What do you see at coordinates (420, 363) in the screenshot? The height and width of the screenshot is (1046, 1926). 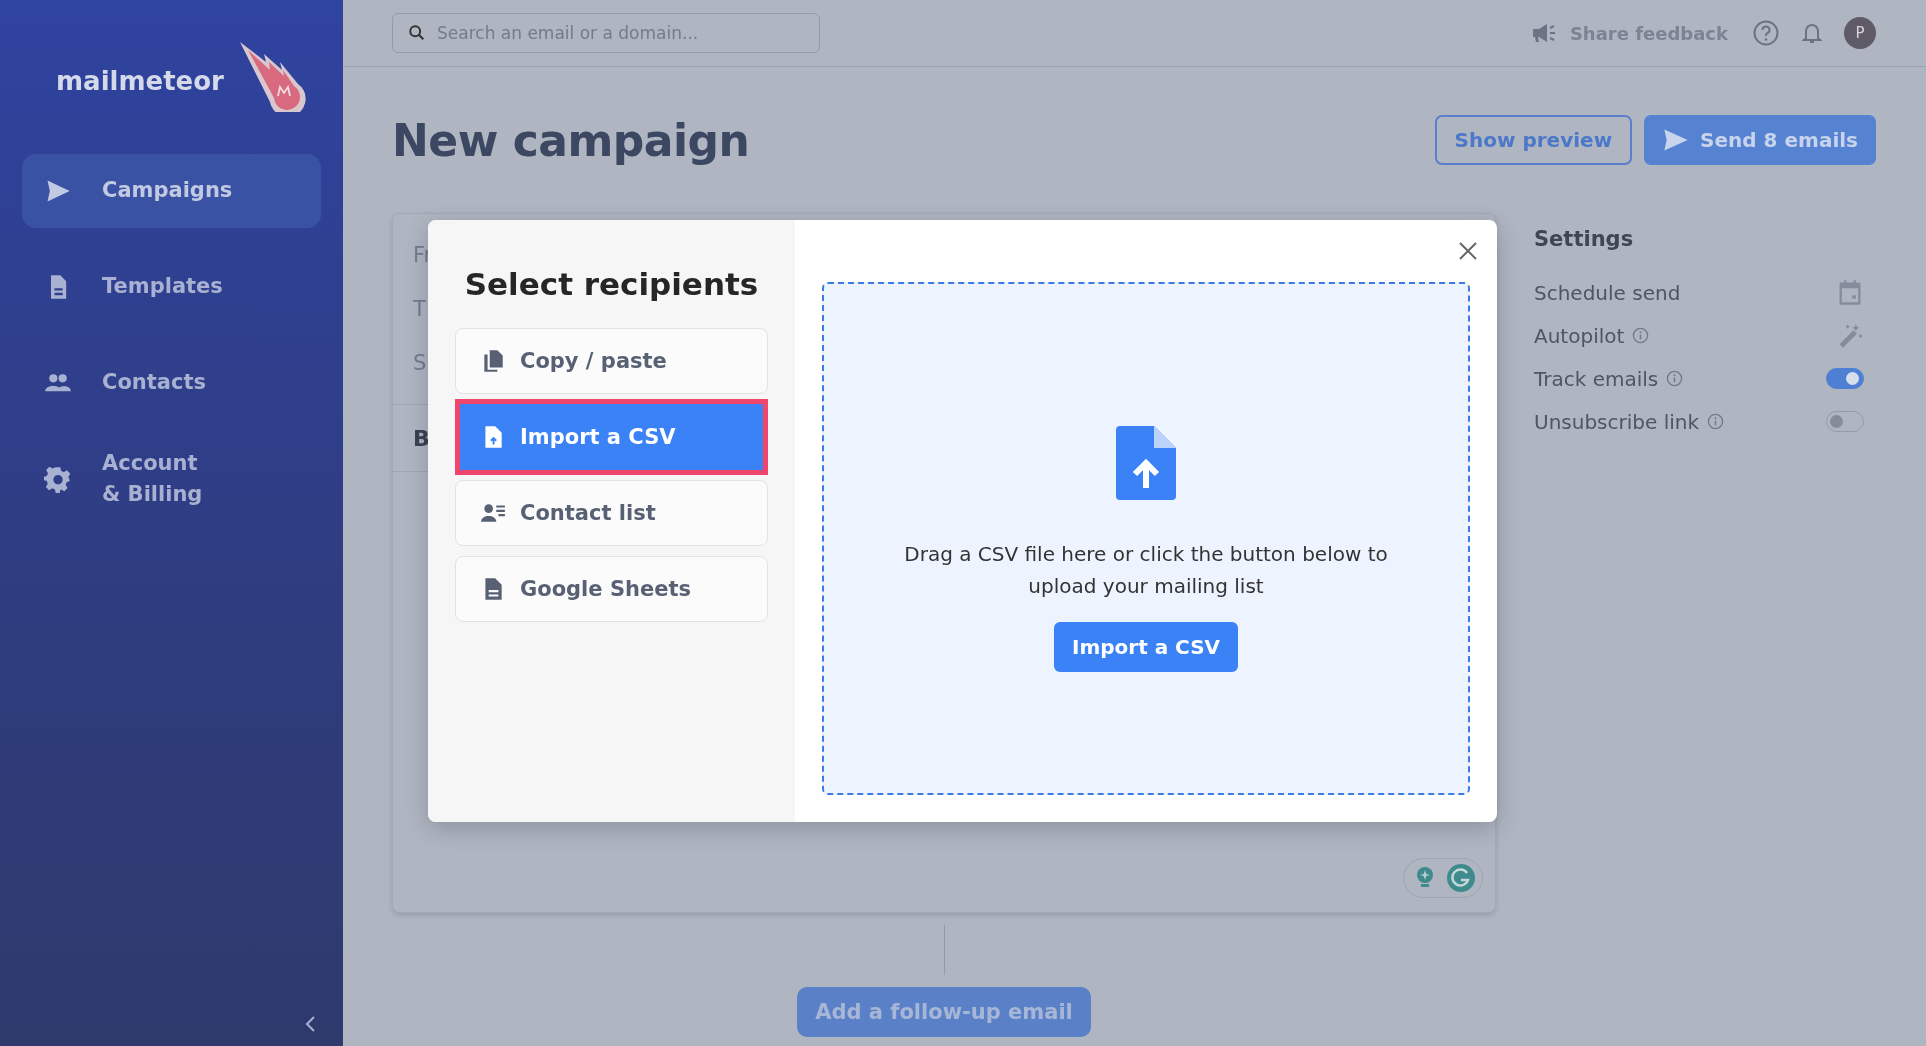 I see `field-label: S` at bounding box center [420, 363].